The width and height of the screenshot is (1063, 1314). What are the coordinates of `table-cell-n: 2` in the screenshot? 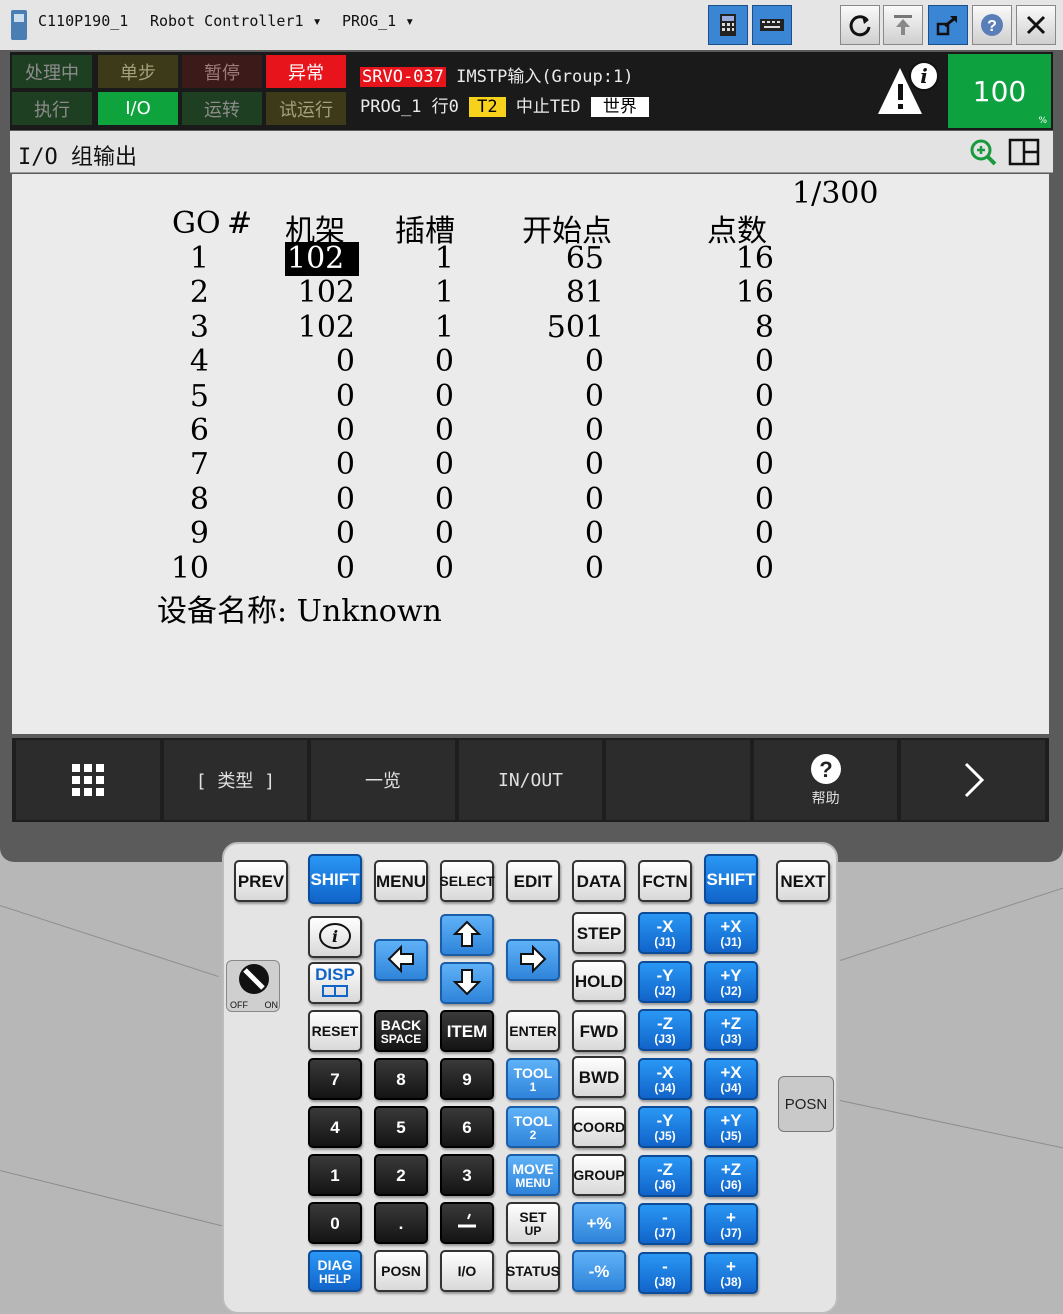 It's located at (179, 293).